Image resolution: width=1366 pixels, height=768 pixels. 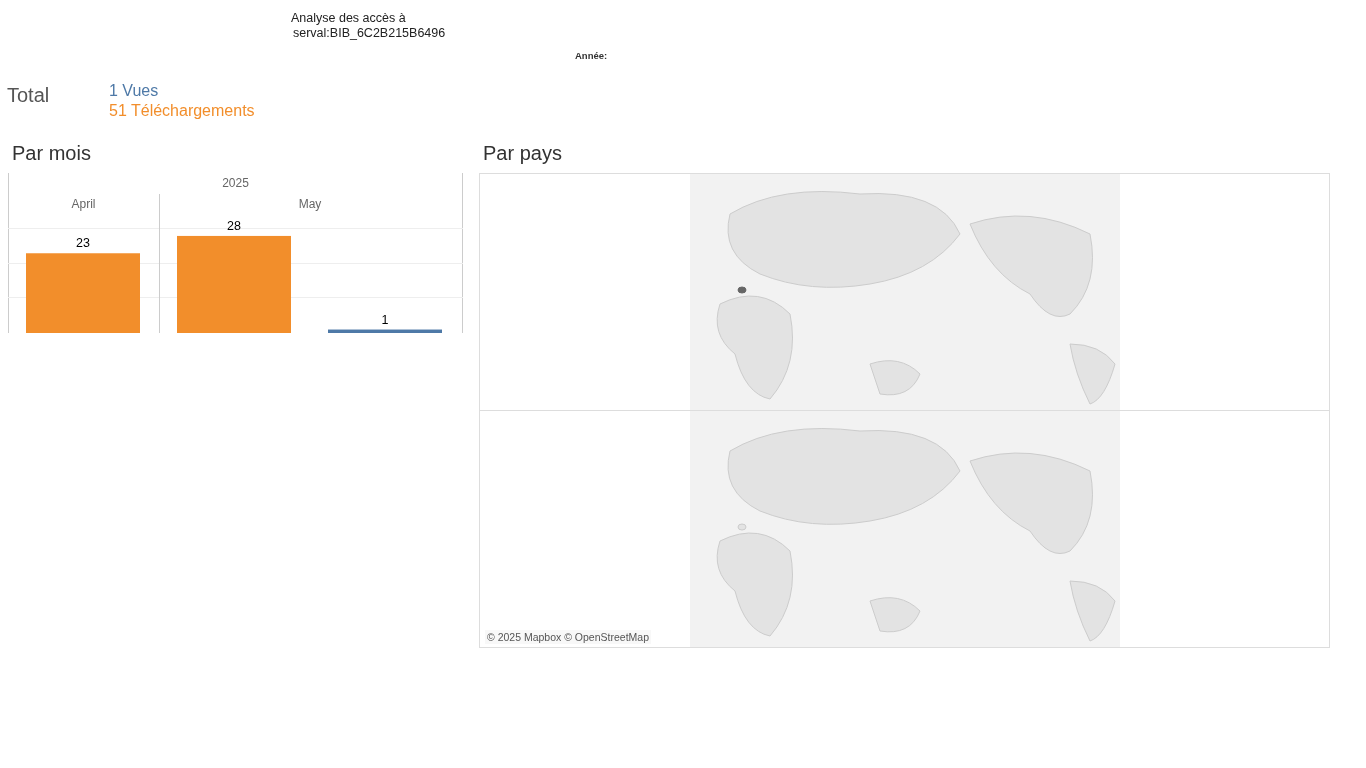 What do you see at coordinates (52, 153) in the screenshot?
I see `section-title: Par mois` at bounding box center [52, 153].